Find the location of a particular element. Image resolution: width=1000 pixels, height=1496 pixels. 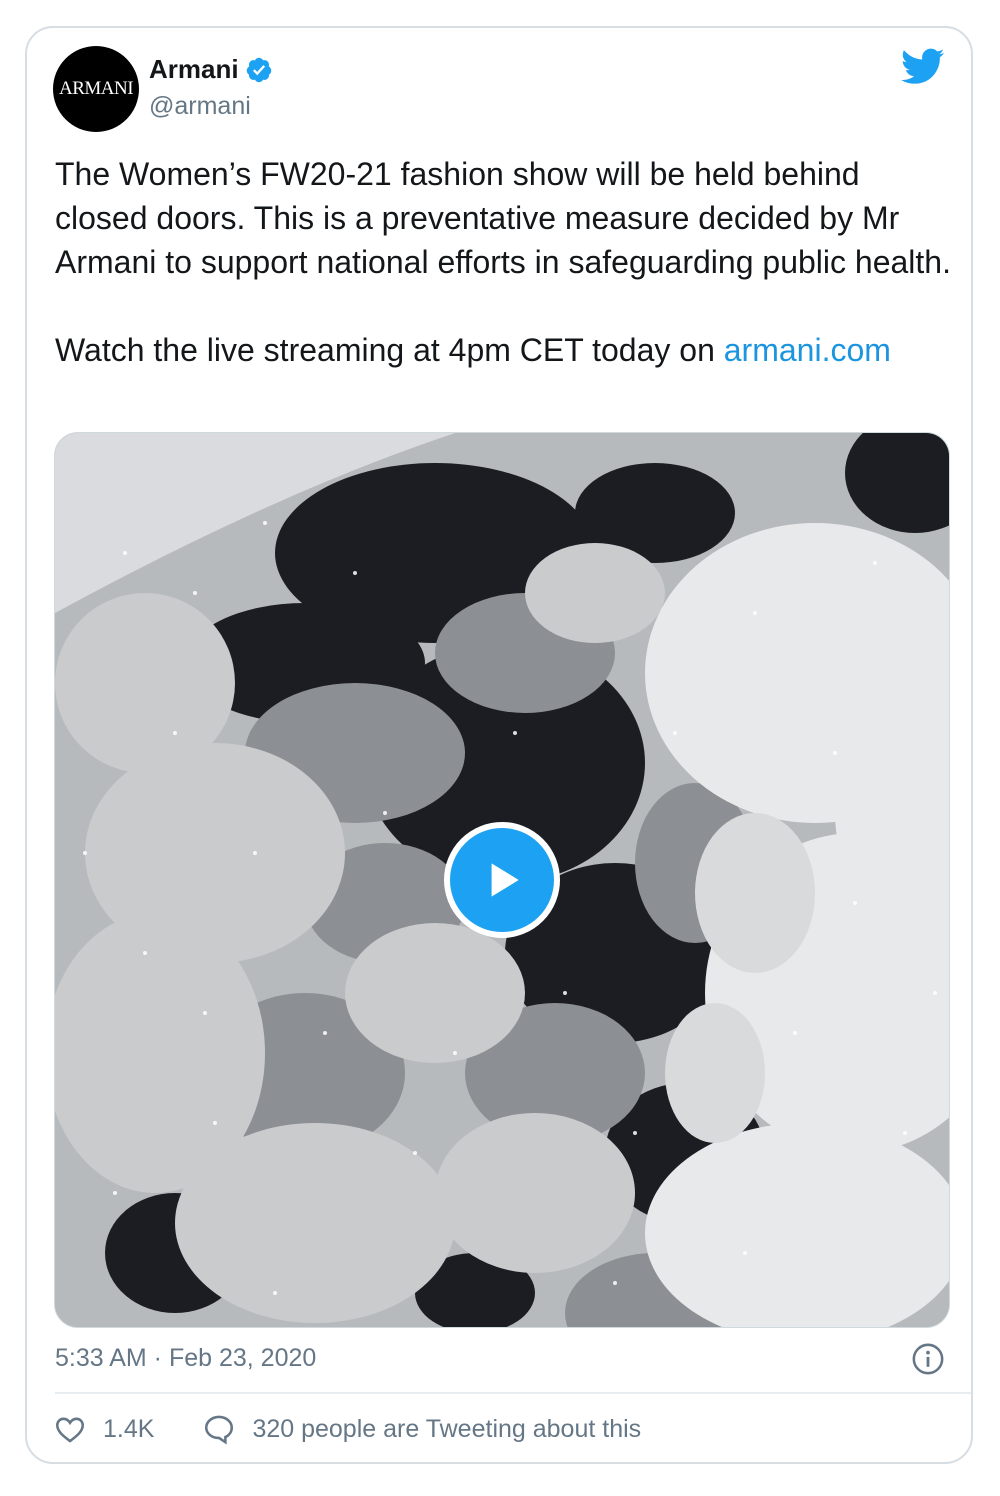

author-display-name: Armani is located at coordinates (194, 69).